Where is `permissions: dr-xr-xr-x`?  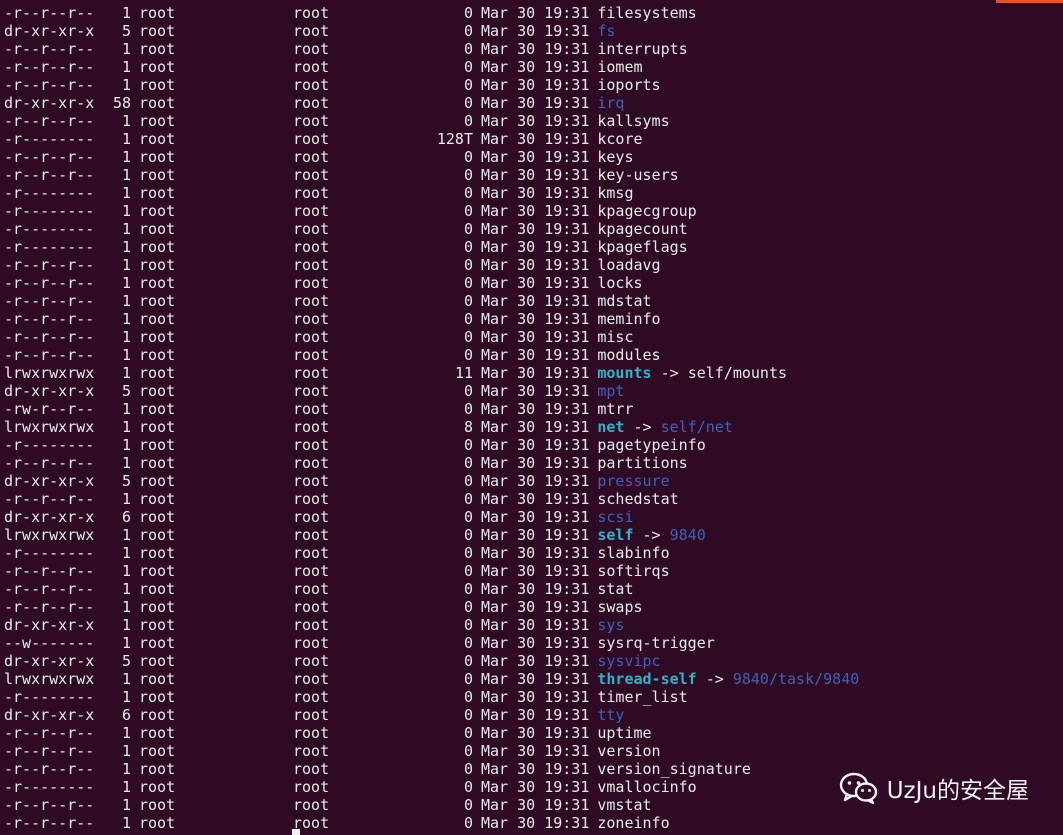 permissions: dr-xr-xr-x is located at coordinates (49, 103).